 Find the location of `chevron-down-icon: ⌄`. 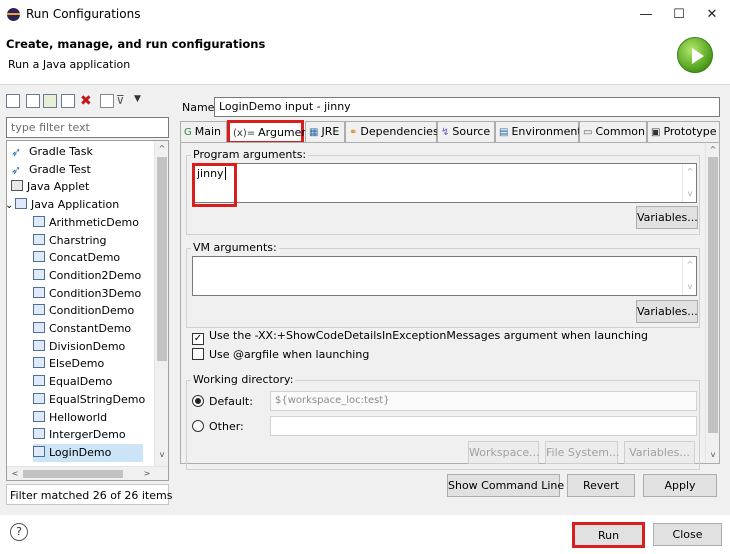

chevron-down-icon: ⌄ is located at coordinates (11, 206).